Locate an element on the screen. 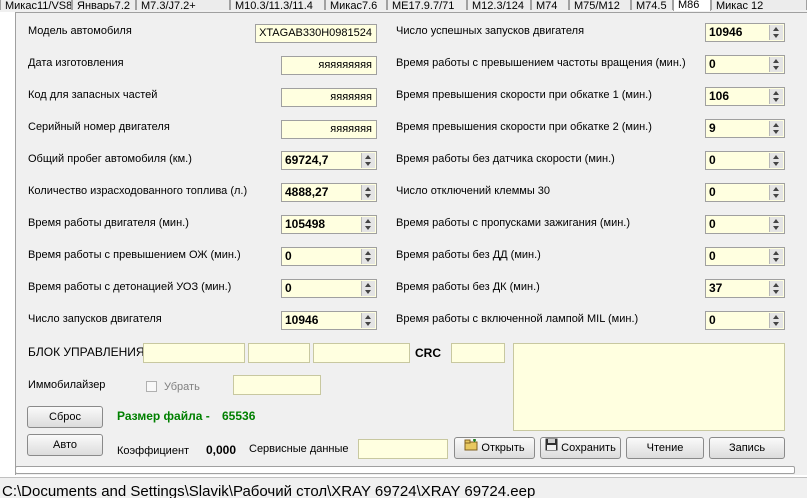 This screenshot has width=807, height=498. tab-m123: M12.3/124 is located at coordinates (499, 5).